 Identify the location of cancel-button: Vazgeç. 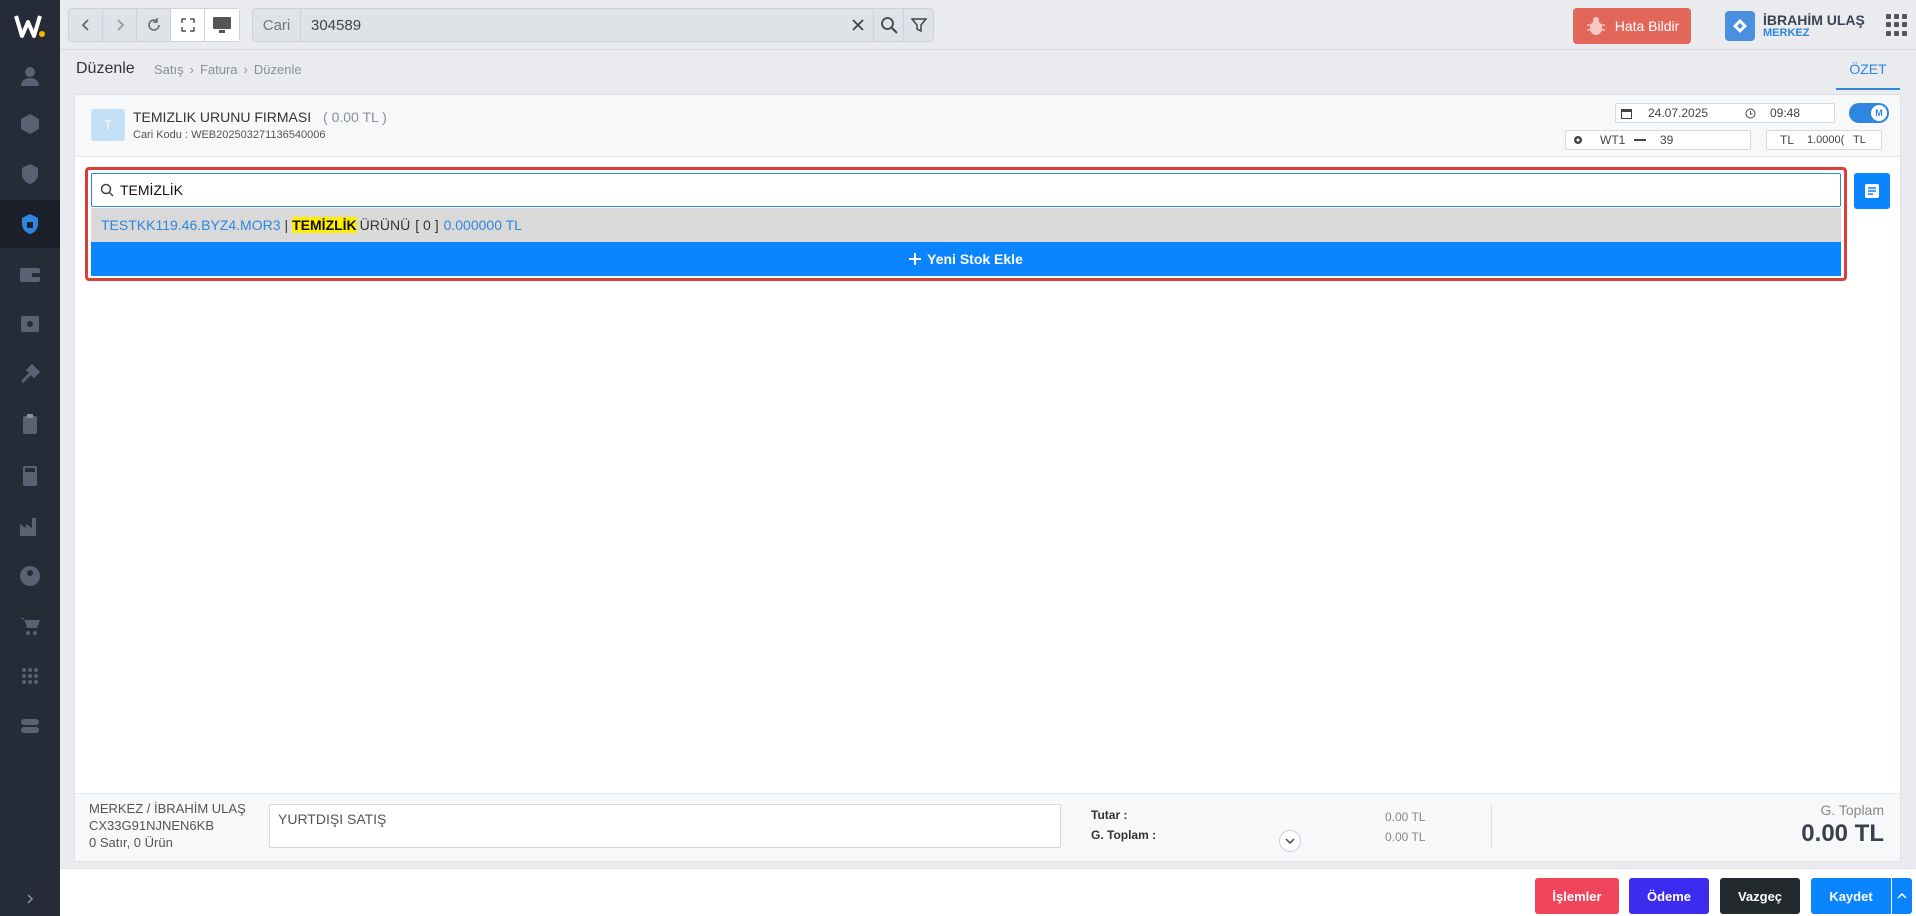
(1760, 896).